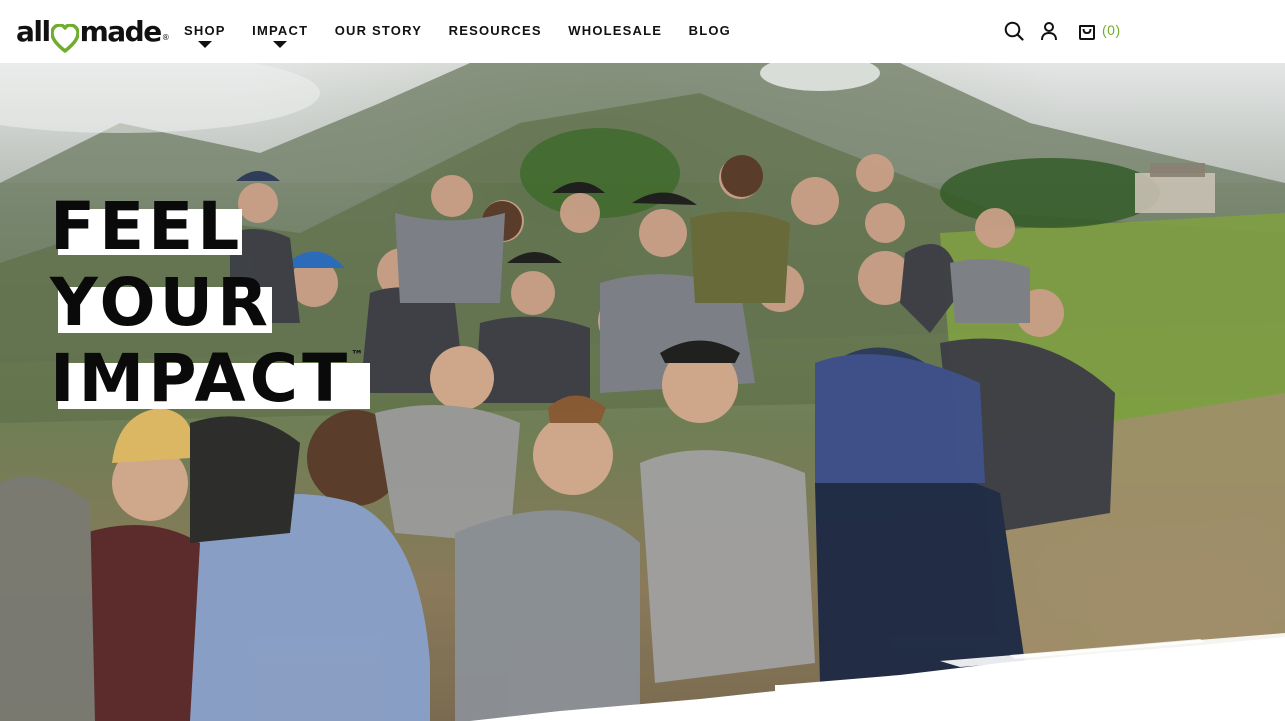 The image size is (1285, 721). I want to click on nav-item-label: OUR STORY, so click(378, 30).